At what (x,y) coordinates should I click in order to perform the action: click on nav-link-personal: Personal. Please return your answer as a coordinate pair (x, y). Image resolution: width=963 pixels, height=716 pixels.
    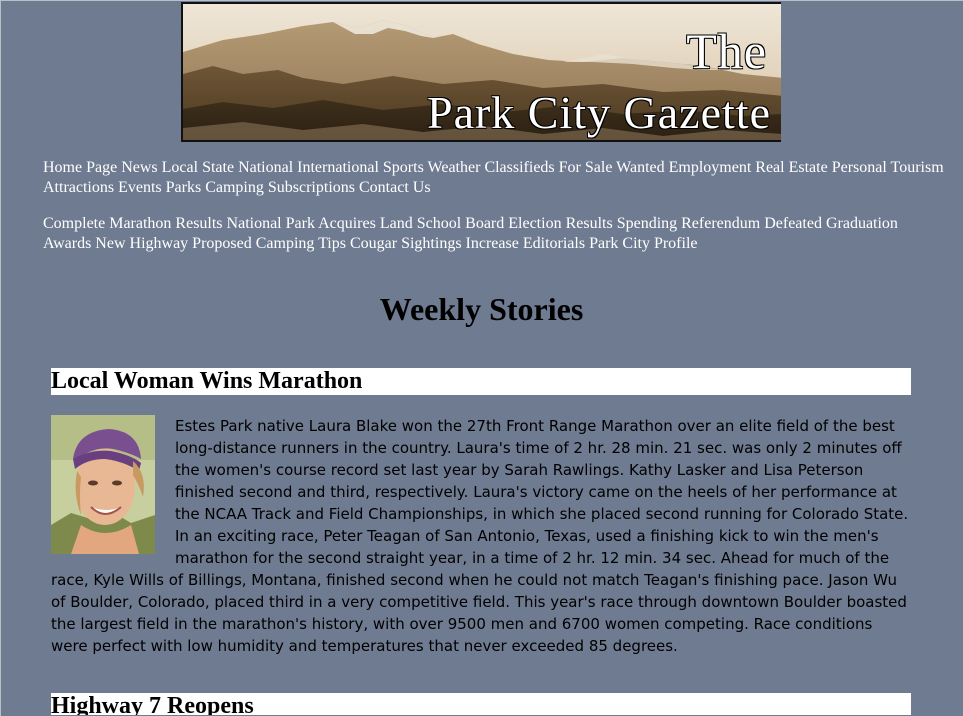
    Looking at the image, I should click on (859, 167).